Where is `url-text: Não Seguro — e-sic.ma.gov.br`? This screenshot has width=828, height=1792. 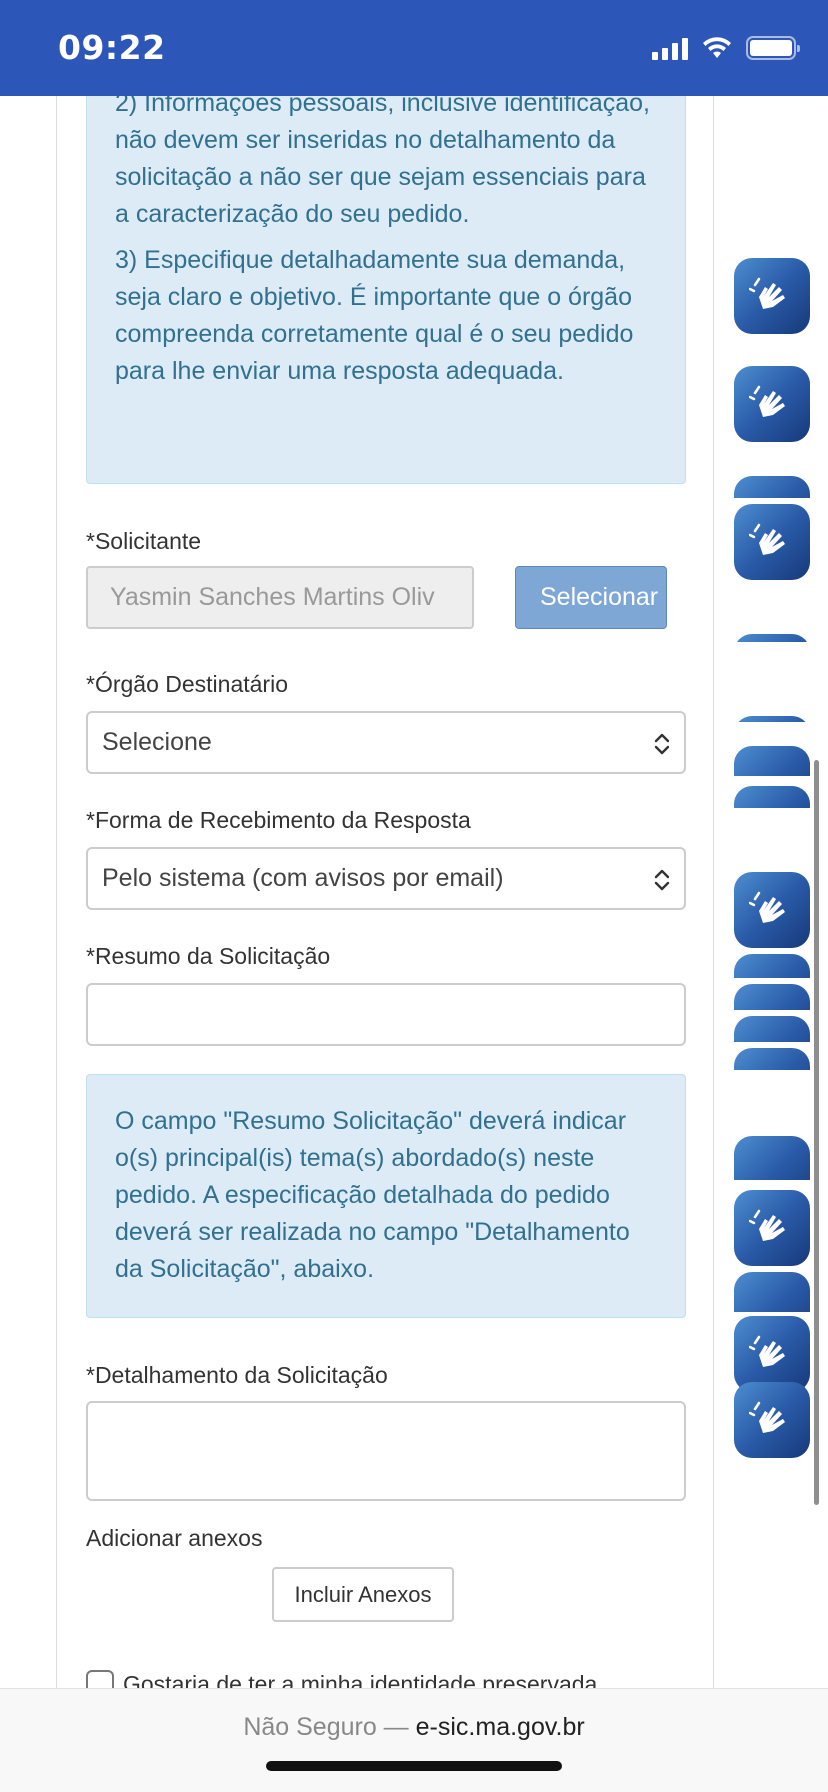
url-text: Não Seguro — e-sic.ma.gov.br is located at coordinates (414, 1727).